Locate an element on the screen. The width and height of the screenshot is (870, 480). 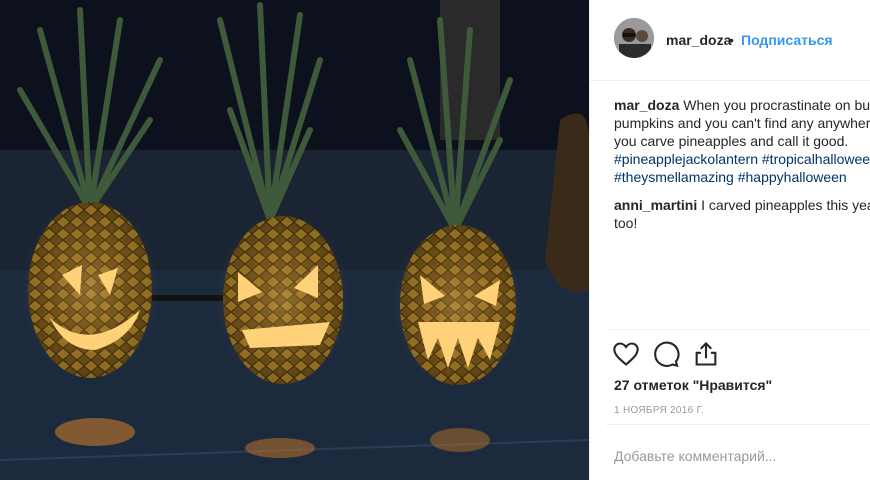
post-date: 1 НОЯБРЯ 2016 Г. is located at coordinates (659, 410).